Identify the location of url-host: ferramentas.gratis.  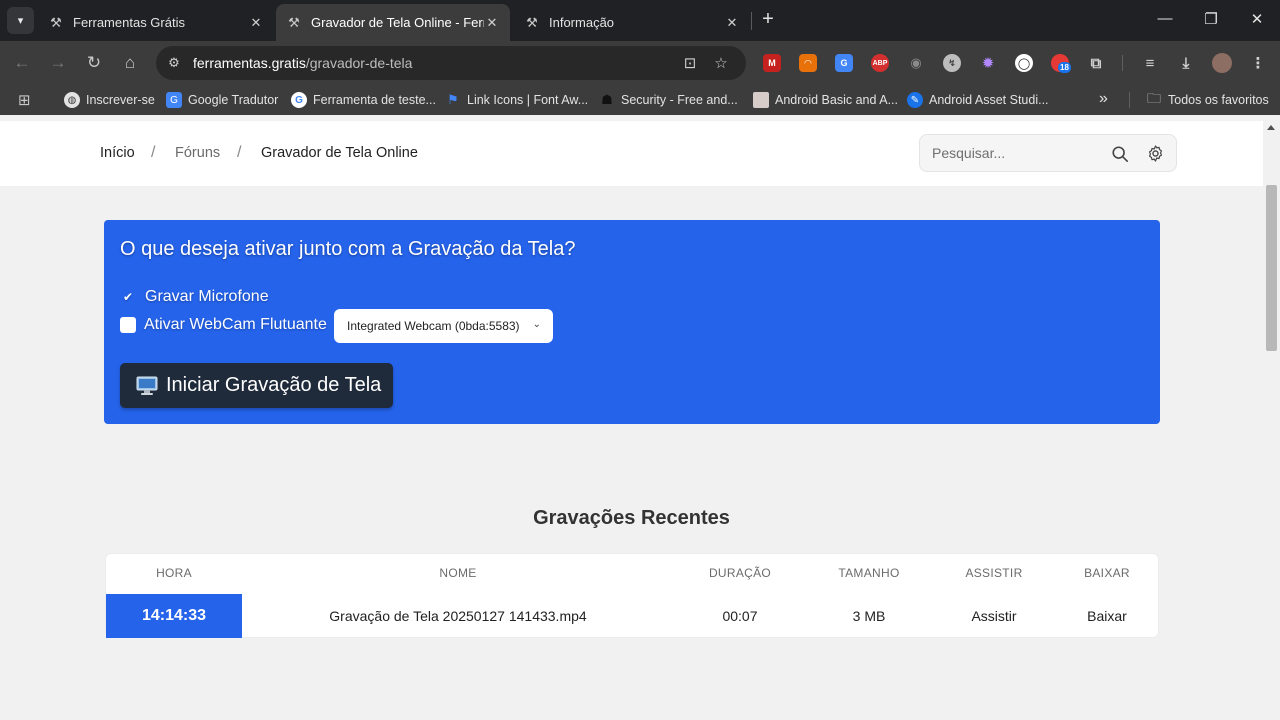
(249, 63).